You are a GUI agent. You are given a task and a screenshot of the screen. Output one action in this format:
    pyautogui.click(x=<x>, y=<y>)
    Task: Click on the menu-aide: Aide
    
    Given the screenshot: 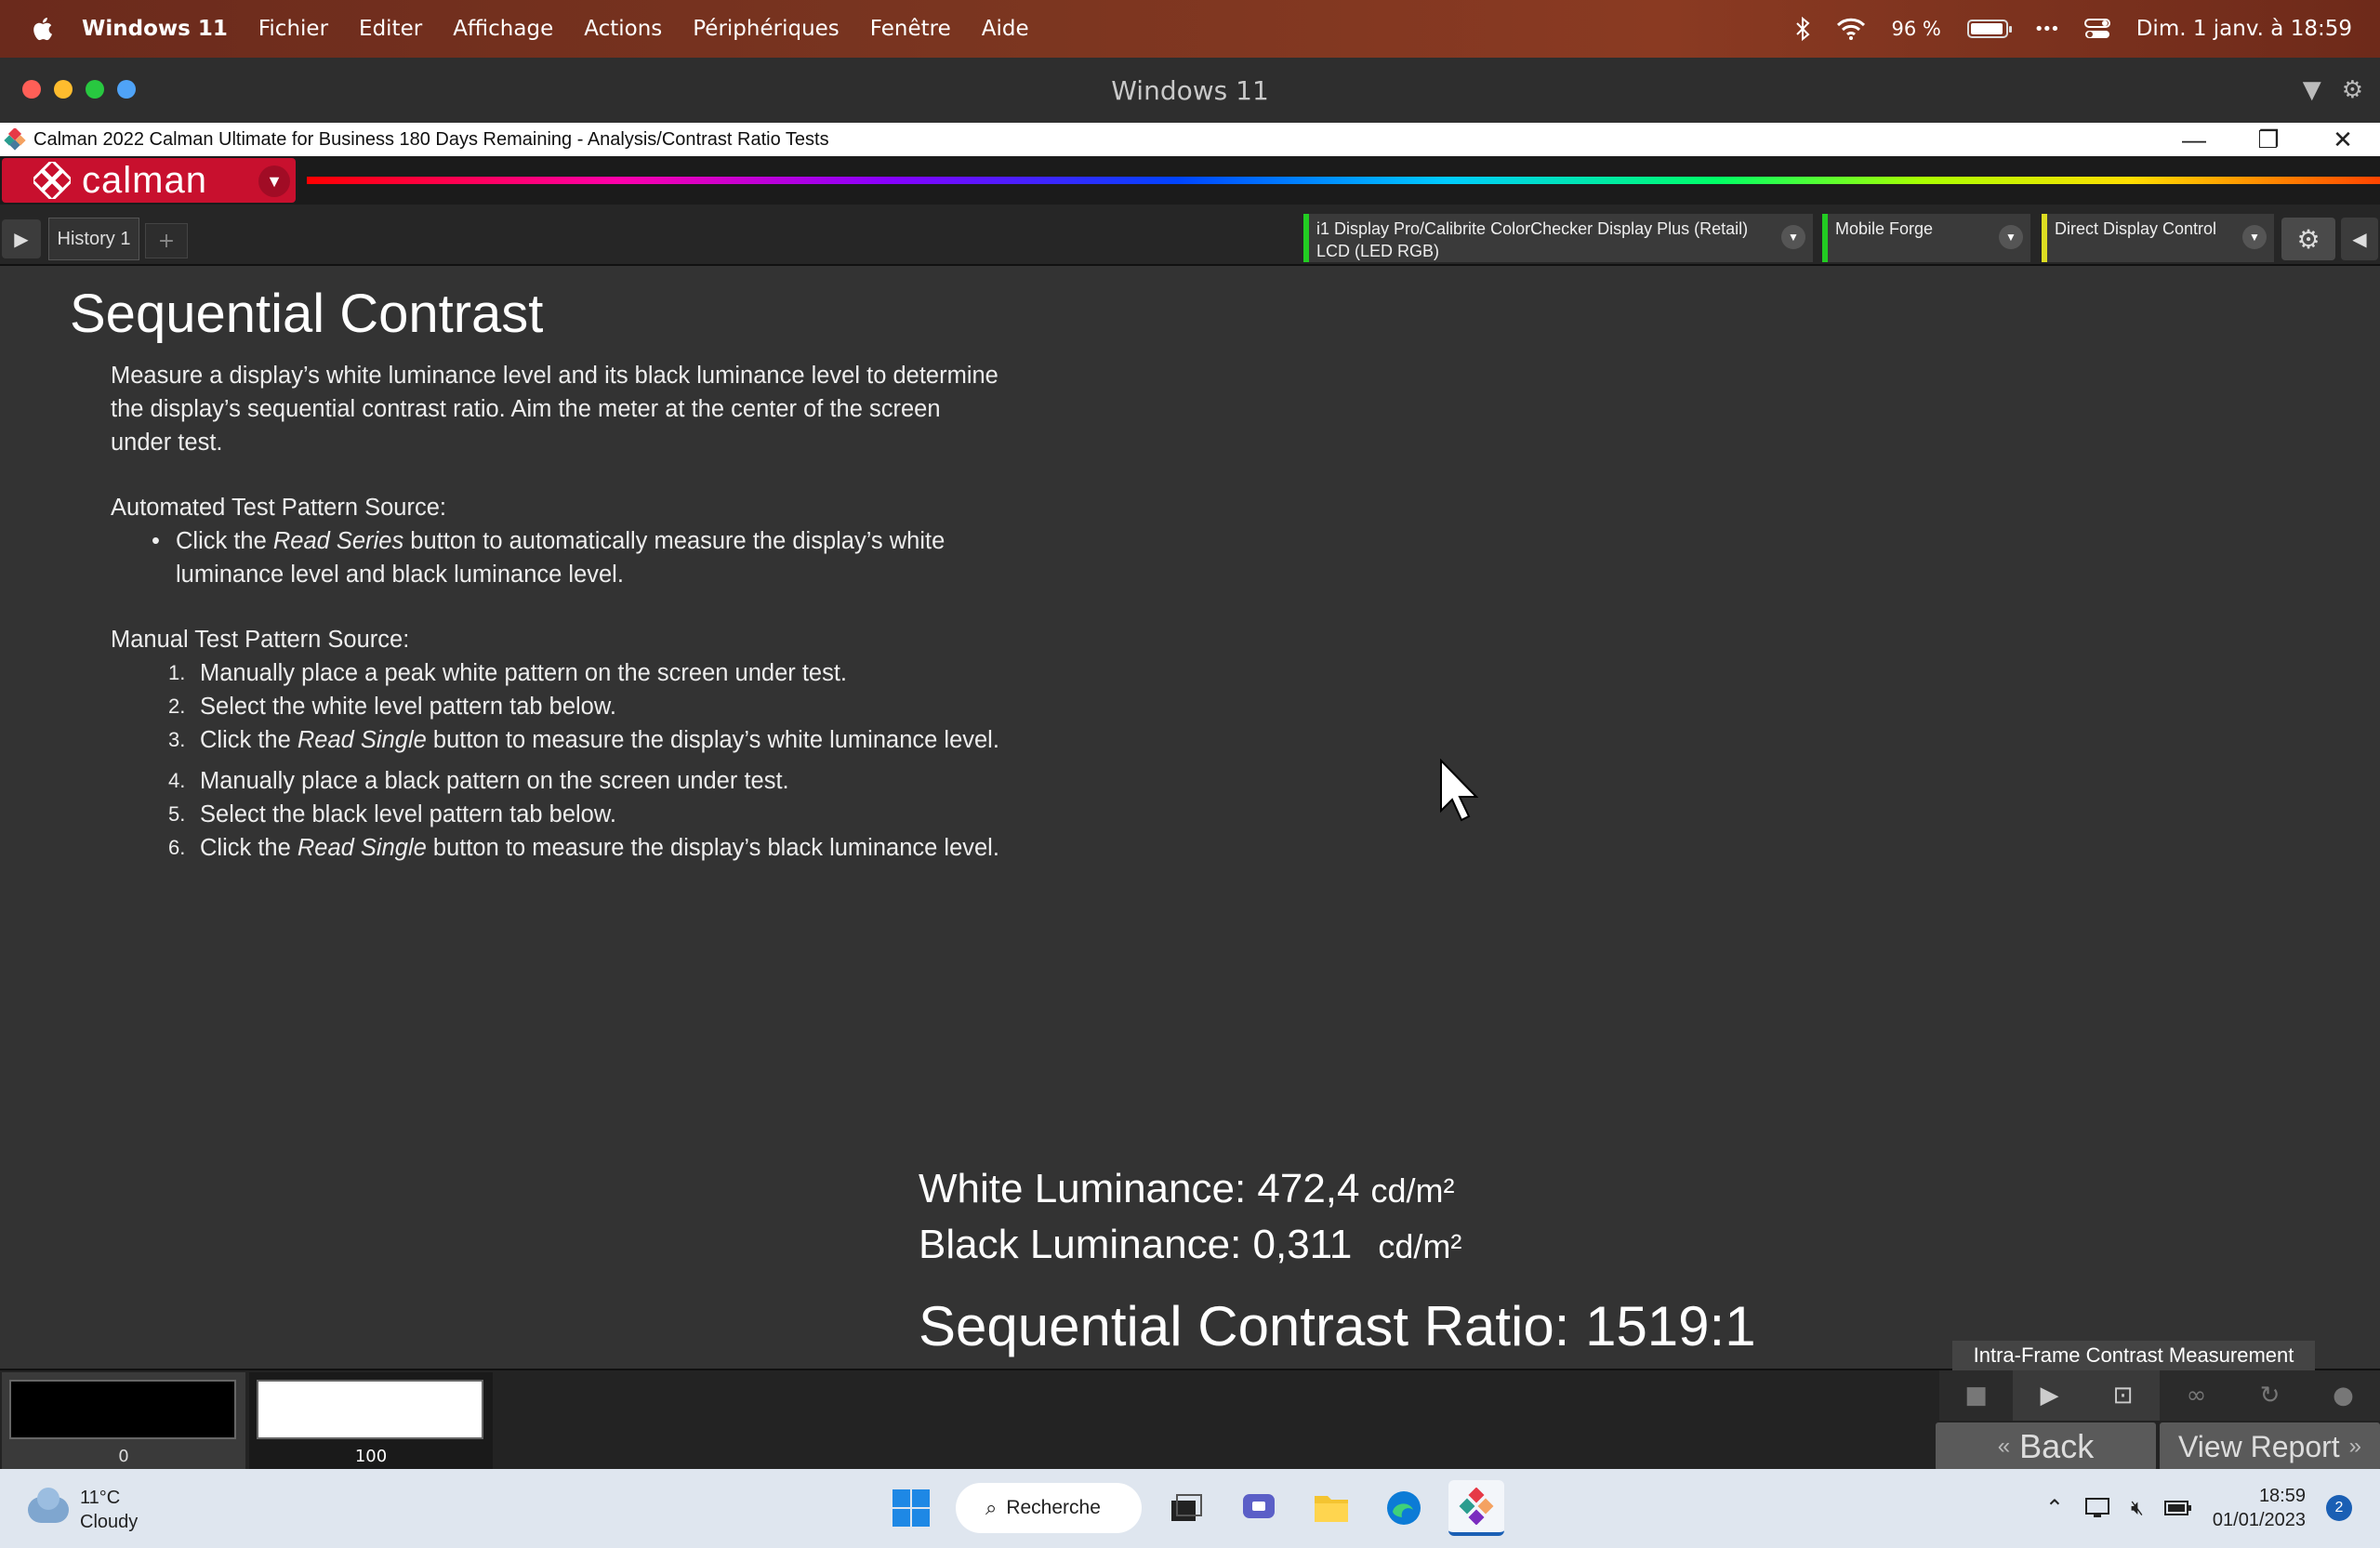 What is the action you would take?
    pyautogui.click(x=1005, y=29)
    